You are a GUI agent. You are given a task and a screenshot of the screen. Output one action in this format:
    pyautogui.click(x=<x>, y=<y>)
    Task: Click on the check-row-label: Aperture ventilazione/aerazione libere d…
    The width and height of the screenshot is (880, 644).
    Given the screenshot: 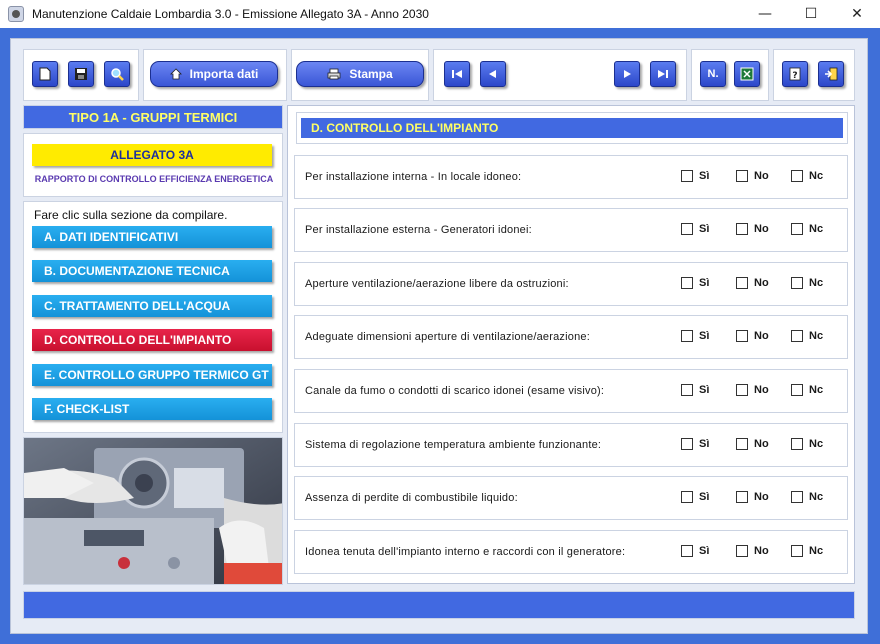 What is the action you would take?
    pyautogui.click(x=437, y=284)
    